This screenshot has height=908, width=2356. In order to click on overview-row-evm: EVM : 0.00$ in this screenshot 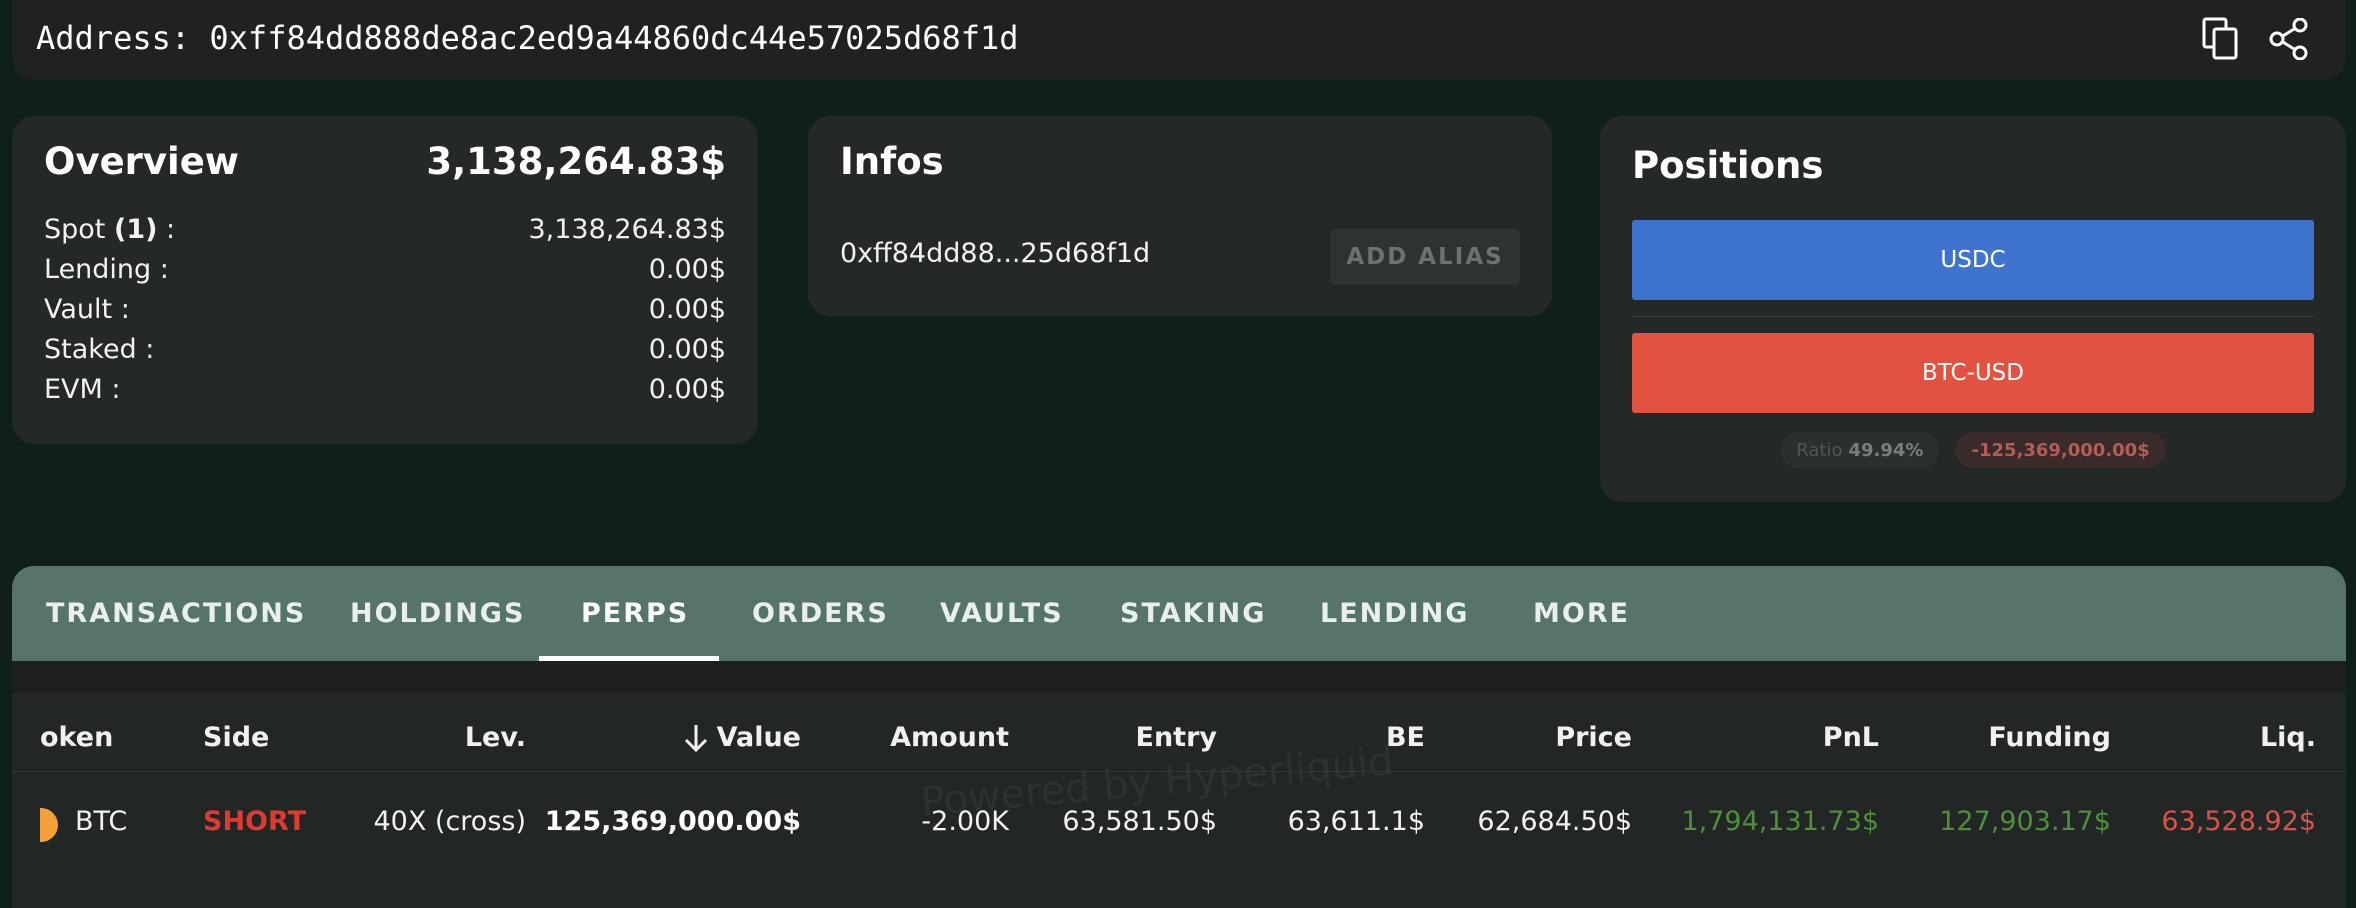, I will do `click(385, 394)`.